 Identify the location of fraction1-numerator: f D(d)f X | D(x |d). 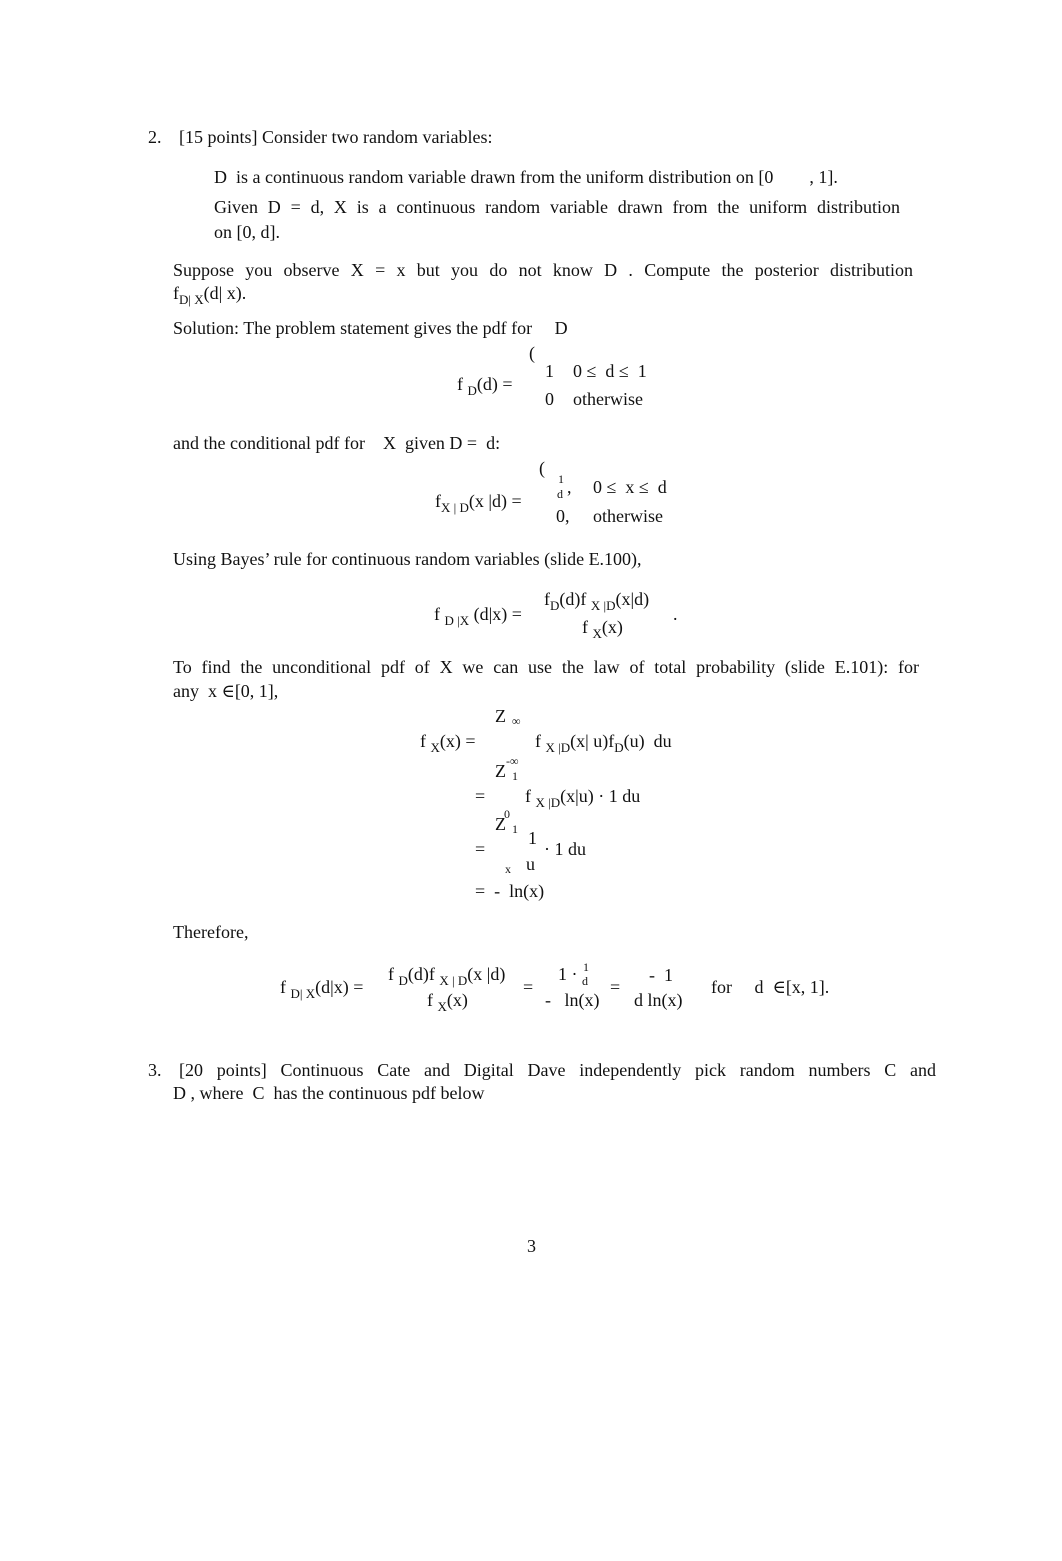
(447, 975).